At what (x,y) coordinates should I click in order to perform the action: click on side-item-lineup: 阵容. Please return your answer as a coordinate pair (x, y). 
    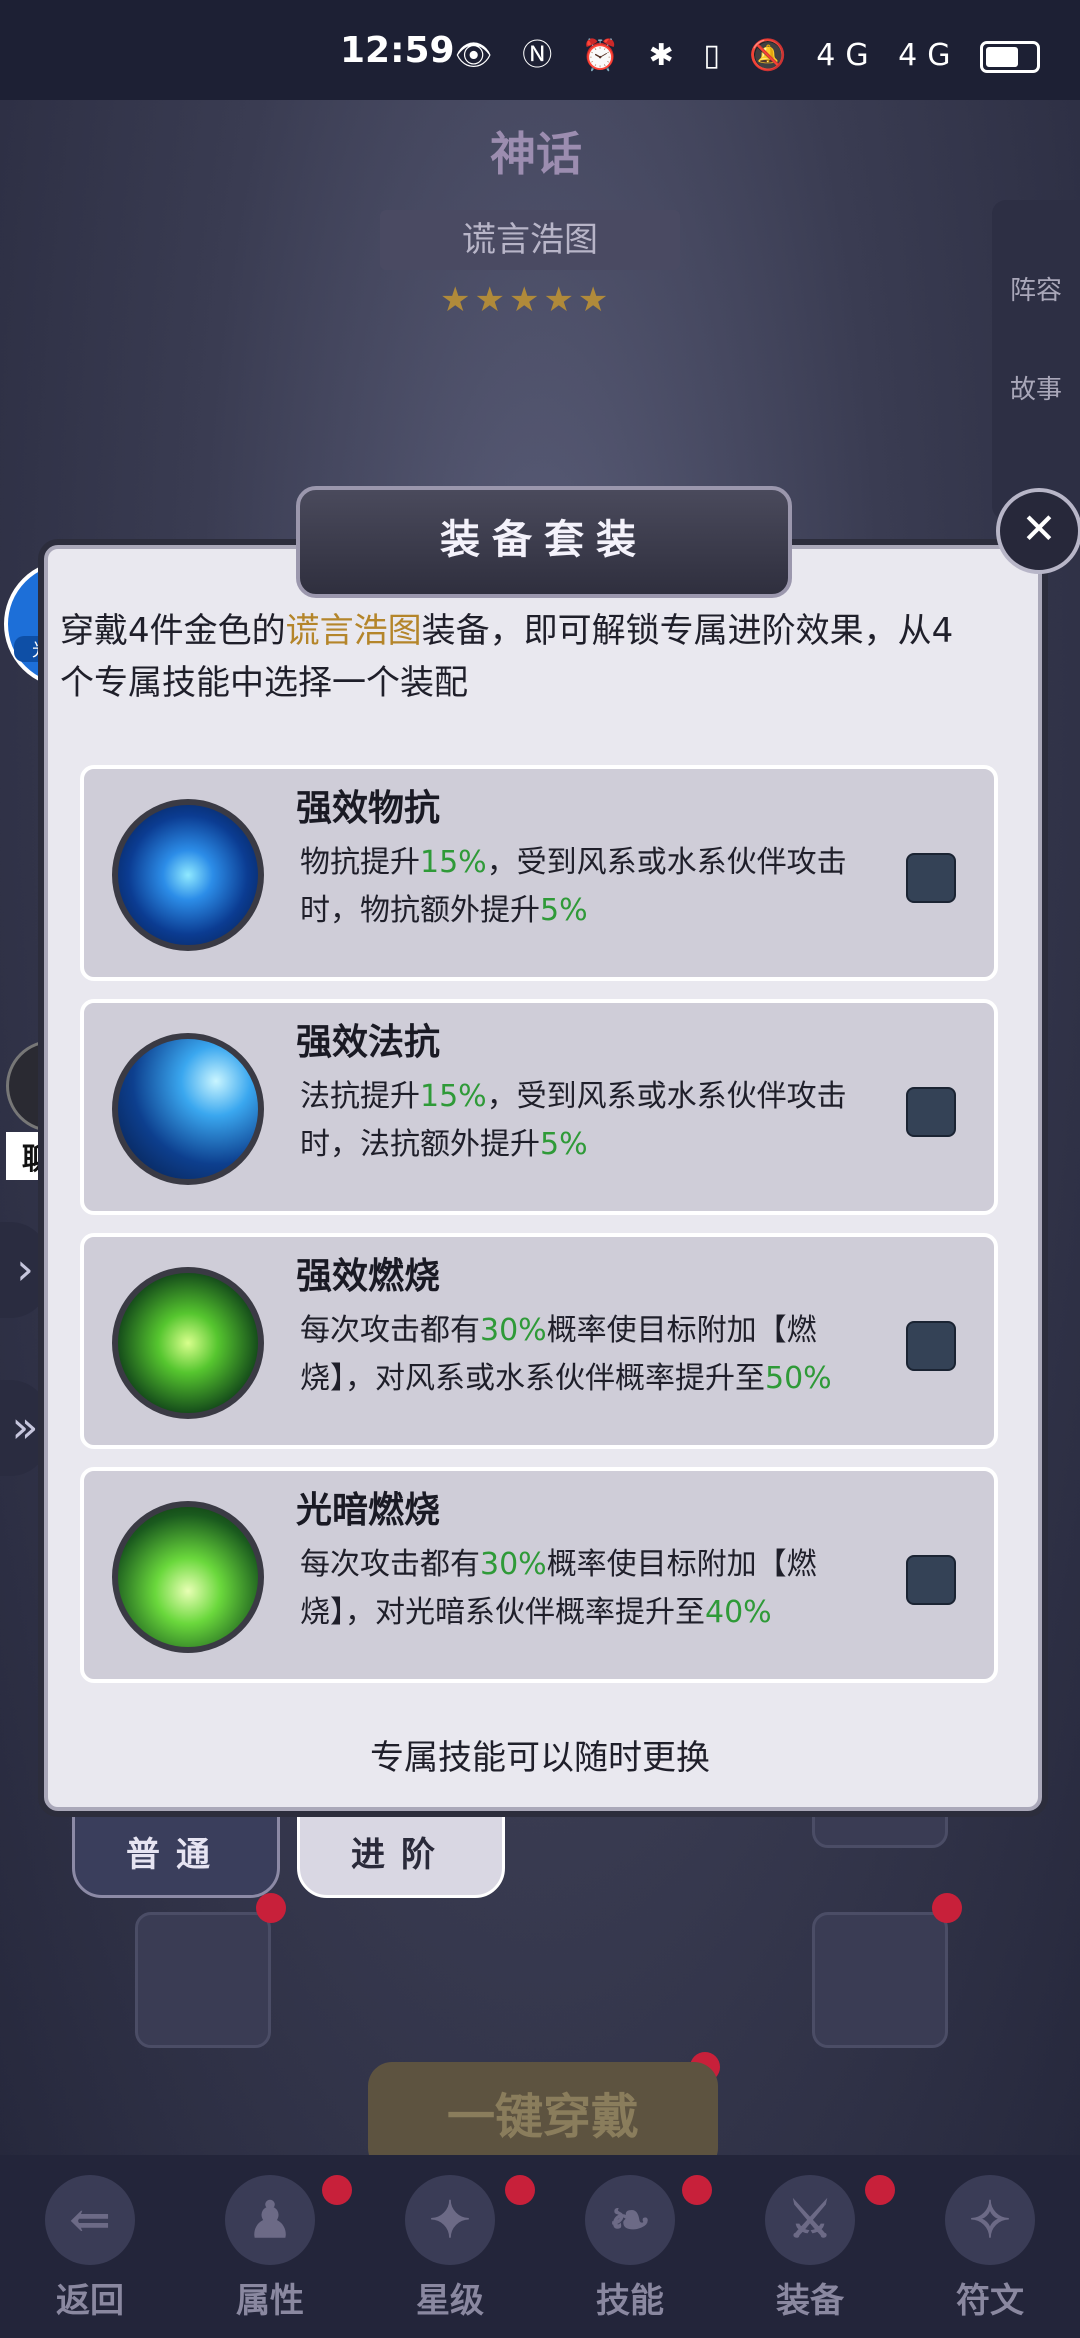
    Looking at the image, I should click on (1036, 288).